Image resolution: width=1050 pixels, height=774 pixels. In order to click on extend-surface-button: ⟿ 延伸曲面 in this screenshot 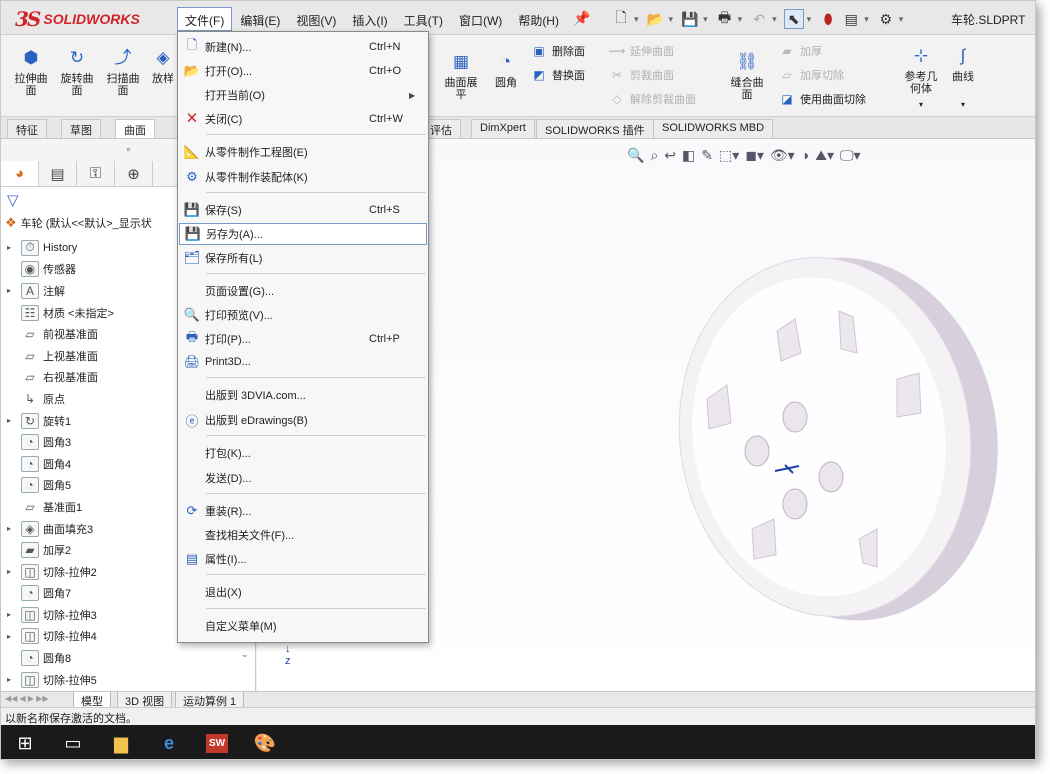, I will do `click(641, 51)`.